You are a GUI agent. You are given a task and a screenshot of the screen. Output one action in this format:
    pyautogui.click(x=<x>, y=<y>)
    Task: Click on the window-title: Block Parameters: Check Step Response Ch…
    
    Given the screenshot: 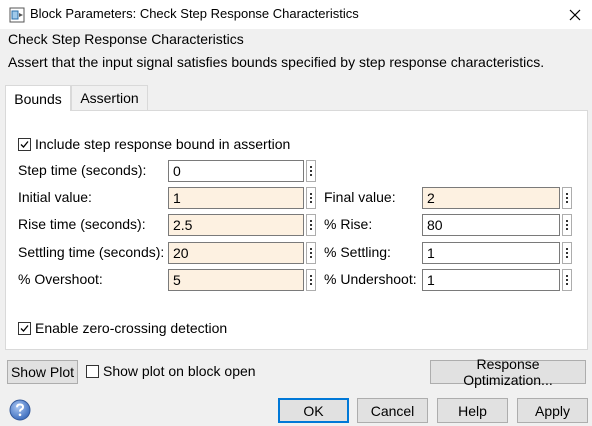 What is the action you would take?
    pyautogui.click(x=194, y=13)
    